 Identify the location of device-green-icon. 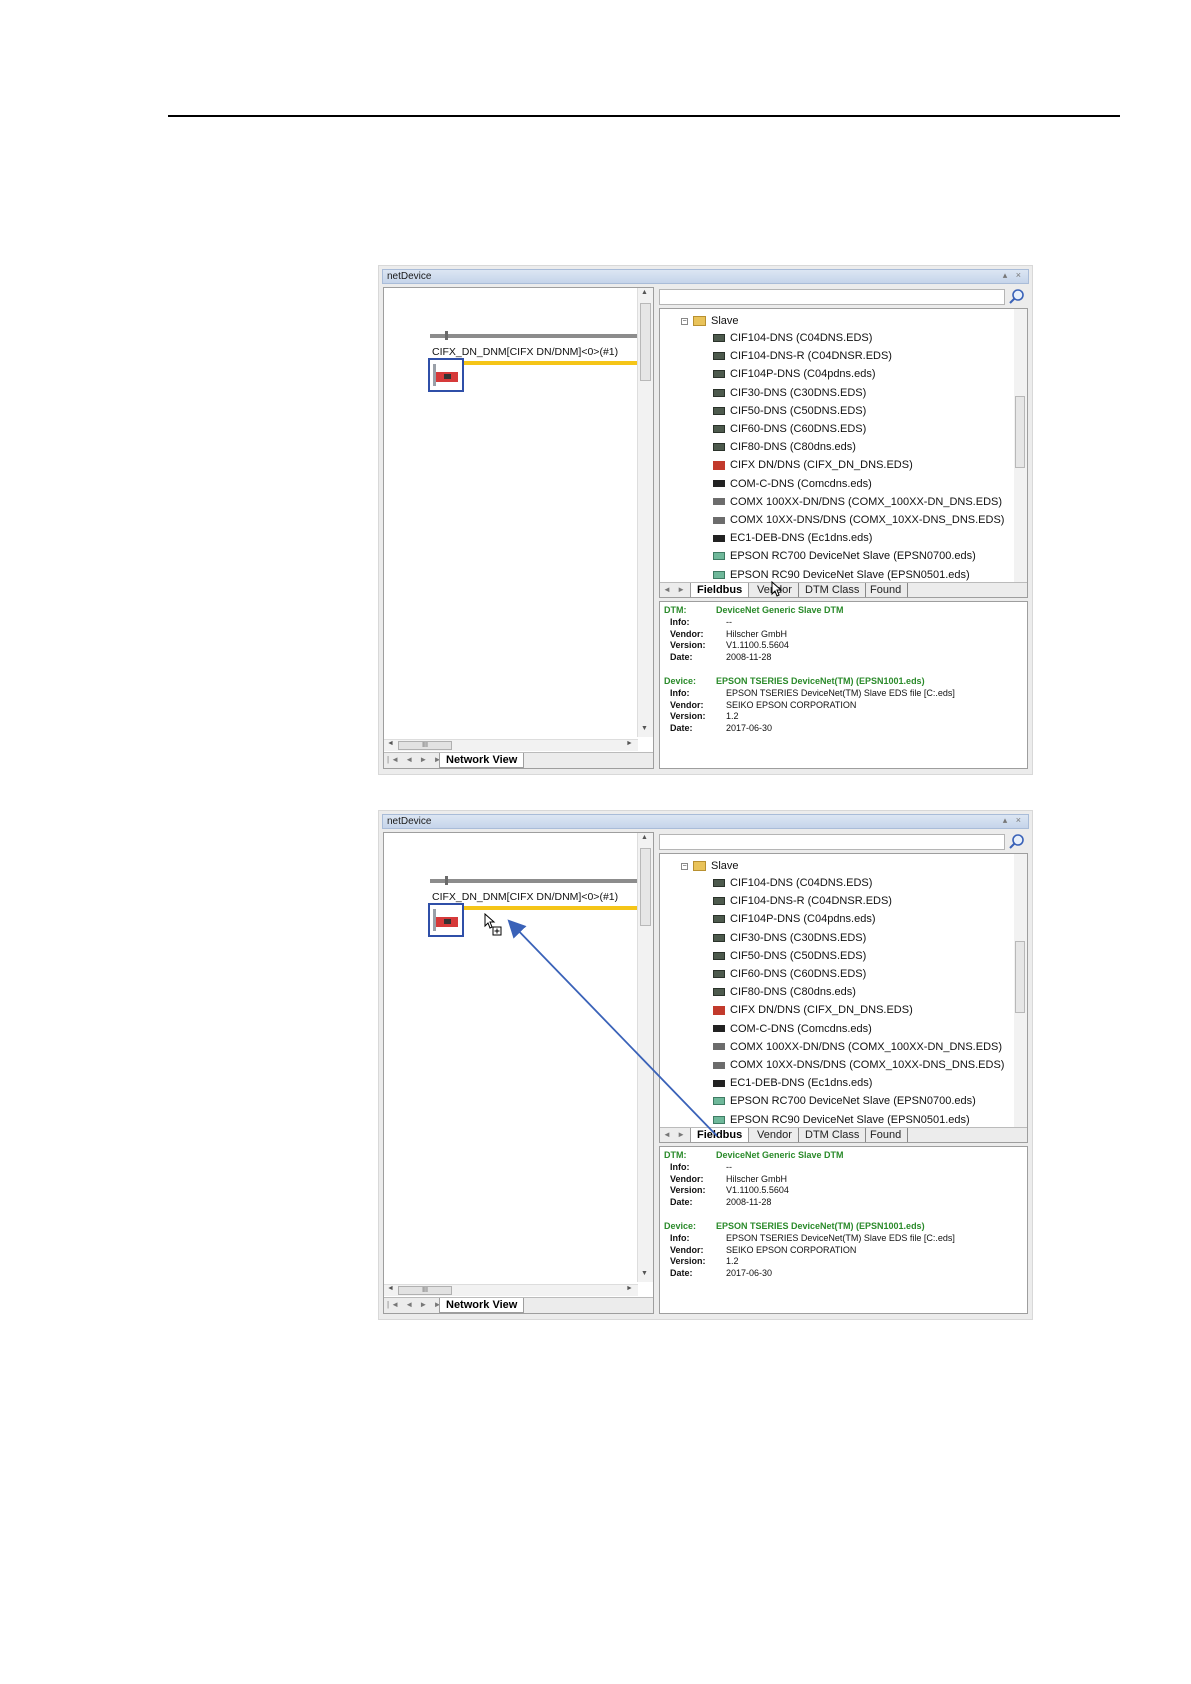
(719, 574).